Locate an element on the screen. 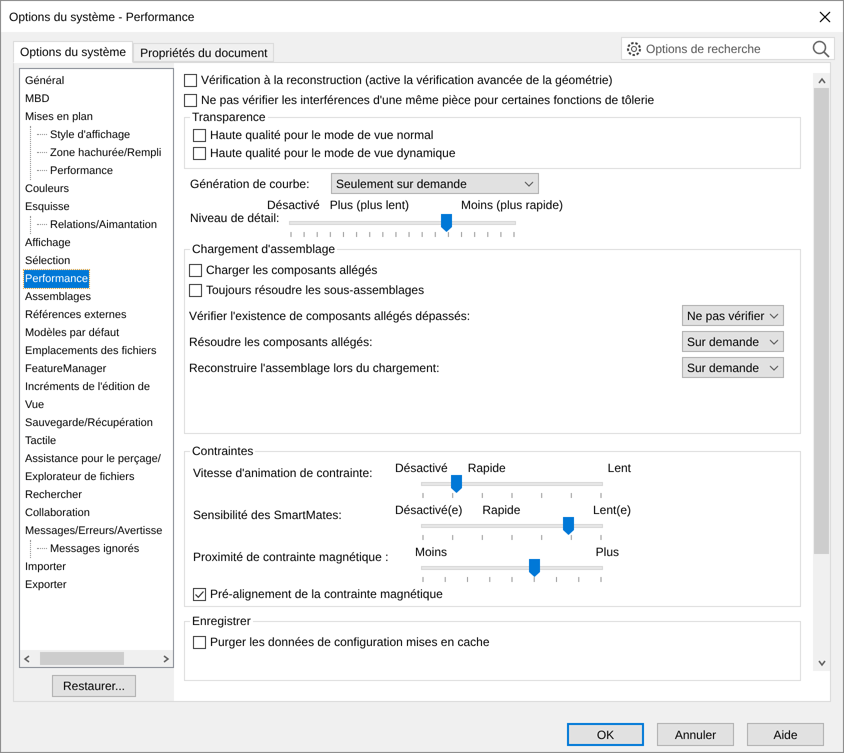  horizontal-scrollbar is located at coordinates (96, 658).